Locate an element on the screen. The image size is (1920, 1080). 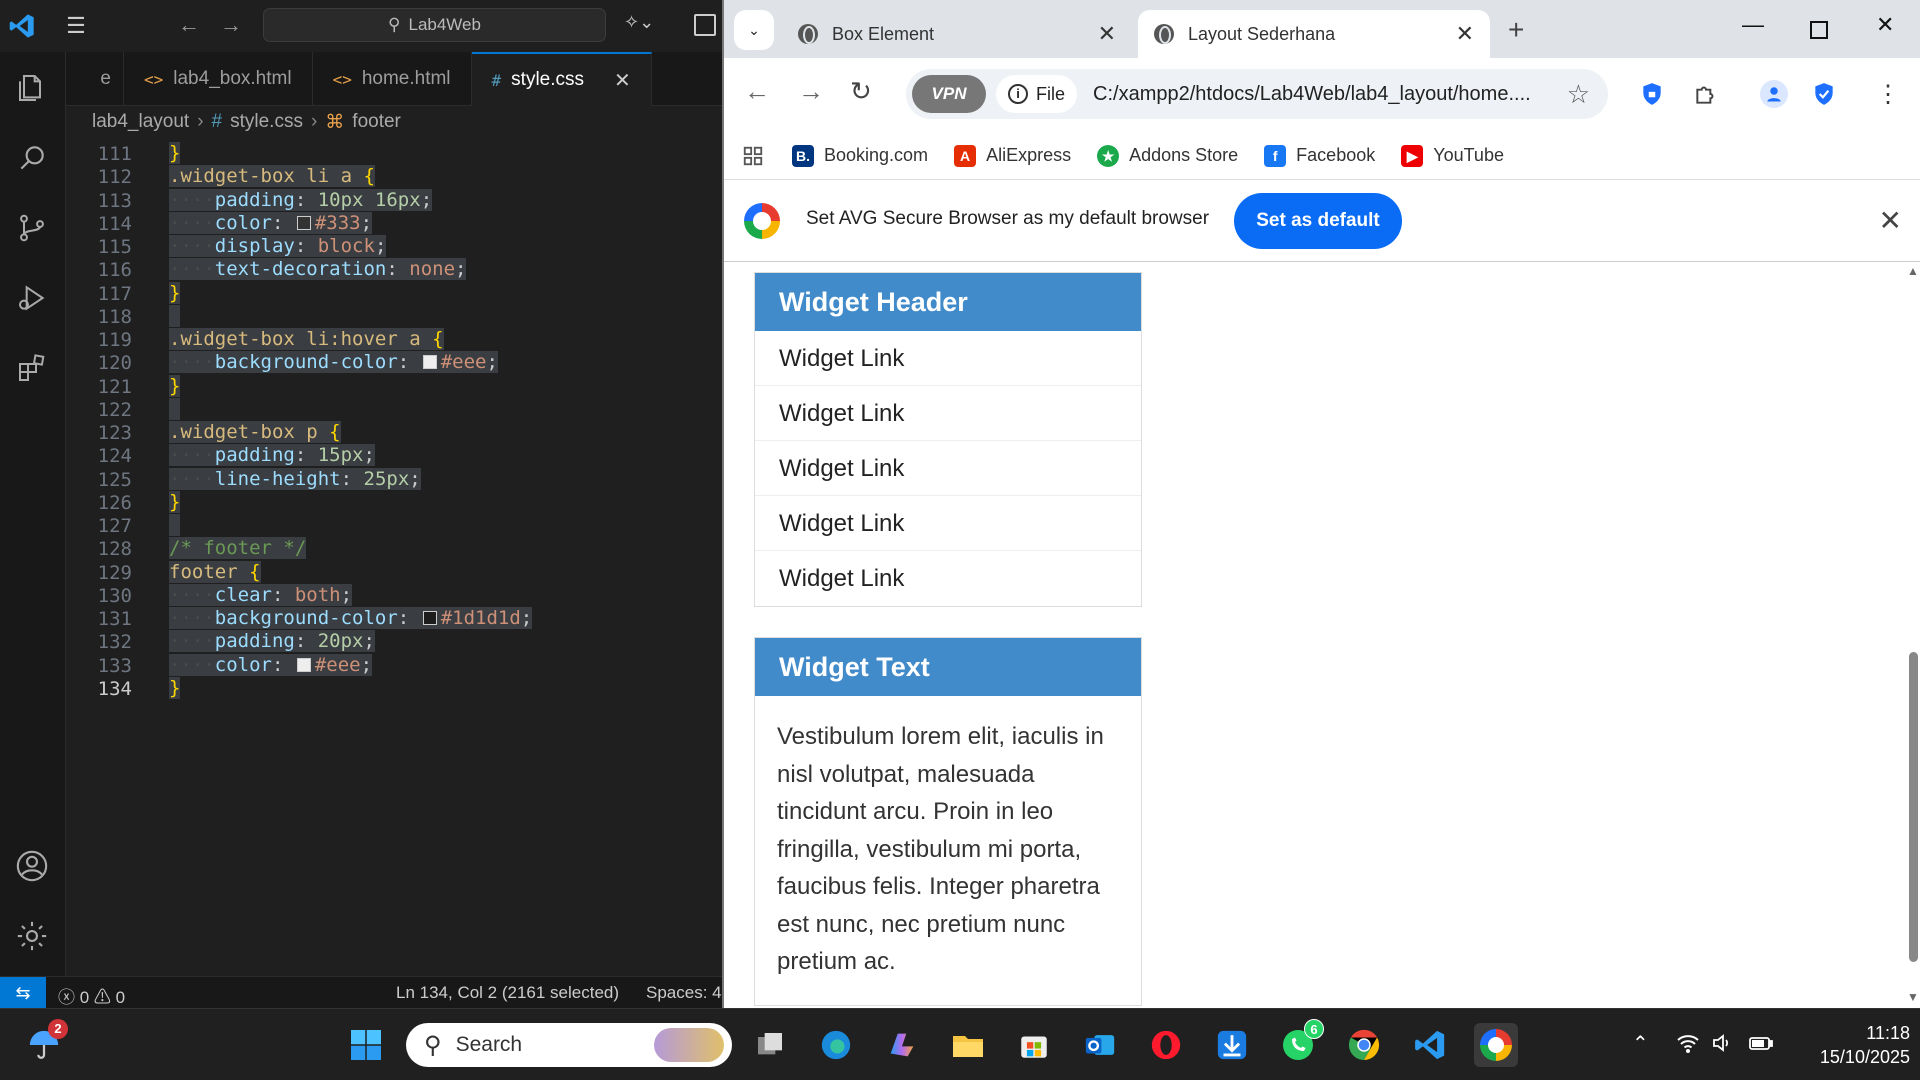
reload-icon: ↻ is located at coordinates (861, 91).